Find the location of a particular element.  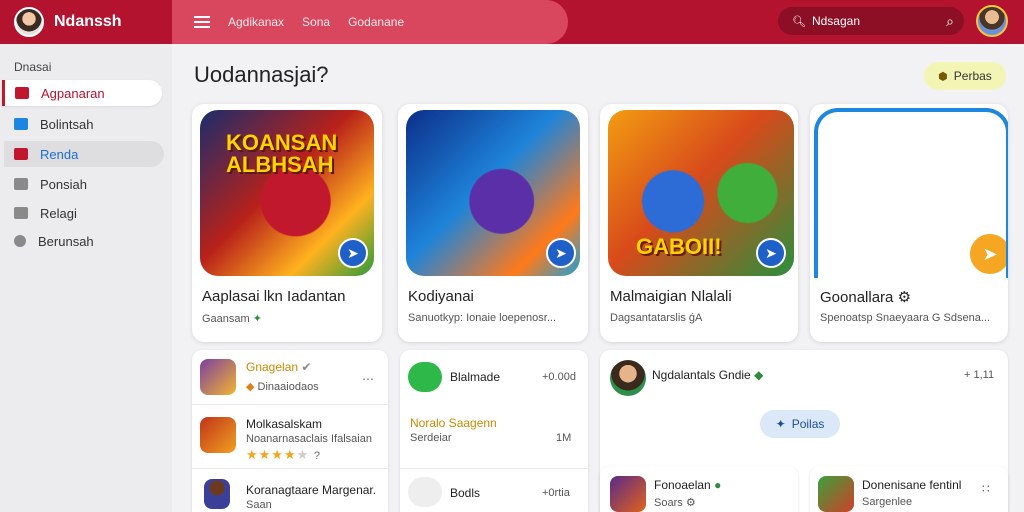

verified-icon: ◆ is located at coordinates (759, 375).